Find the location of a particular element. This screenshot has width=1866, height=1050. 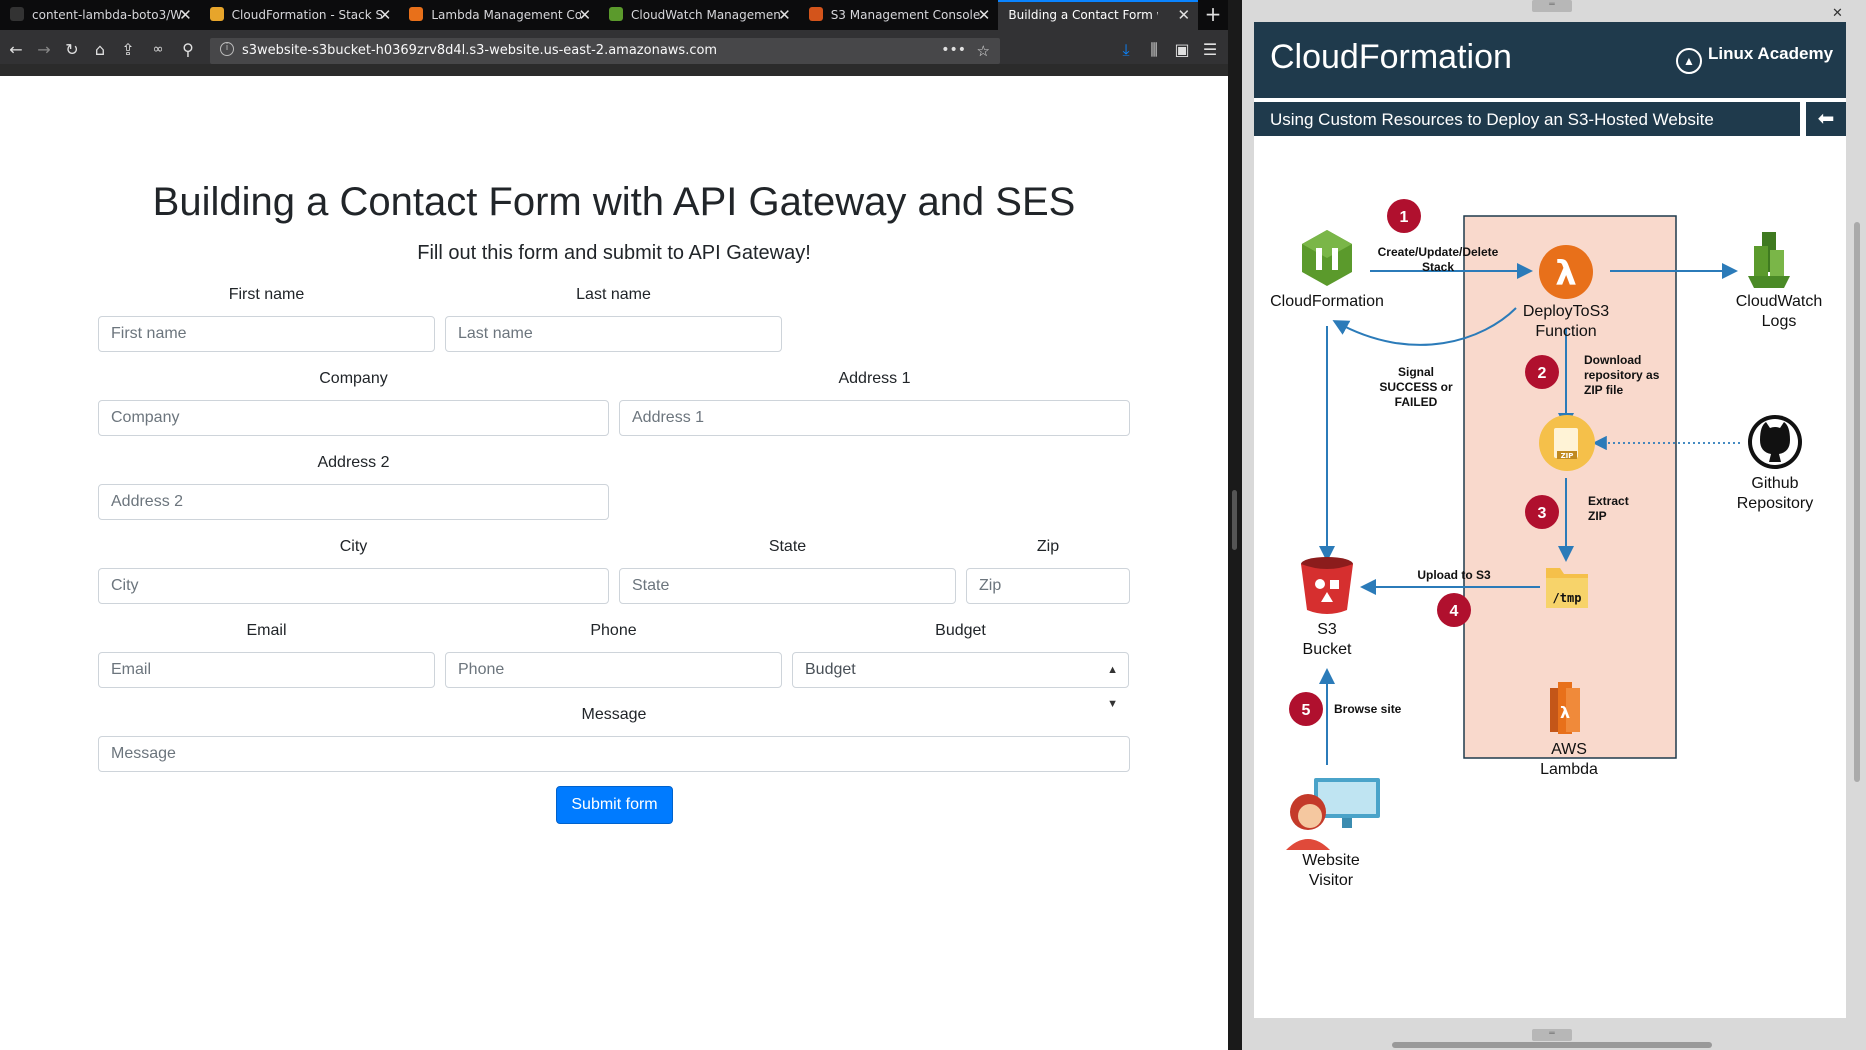

horizontal-scrollbar is located at coordinates (1552, 1045).